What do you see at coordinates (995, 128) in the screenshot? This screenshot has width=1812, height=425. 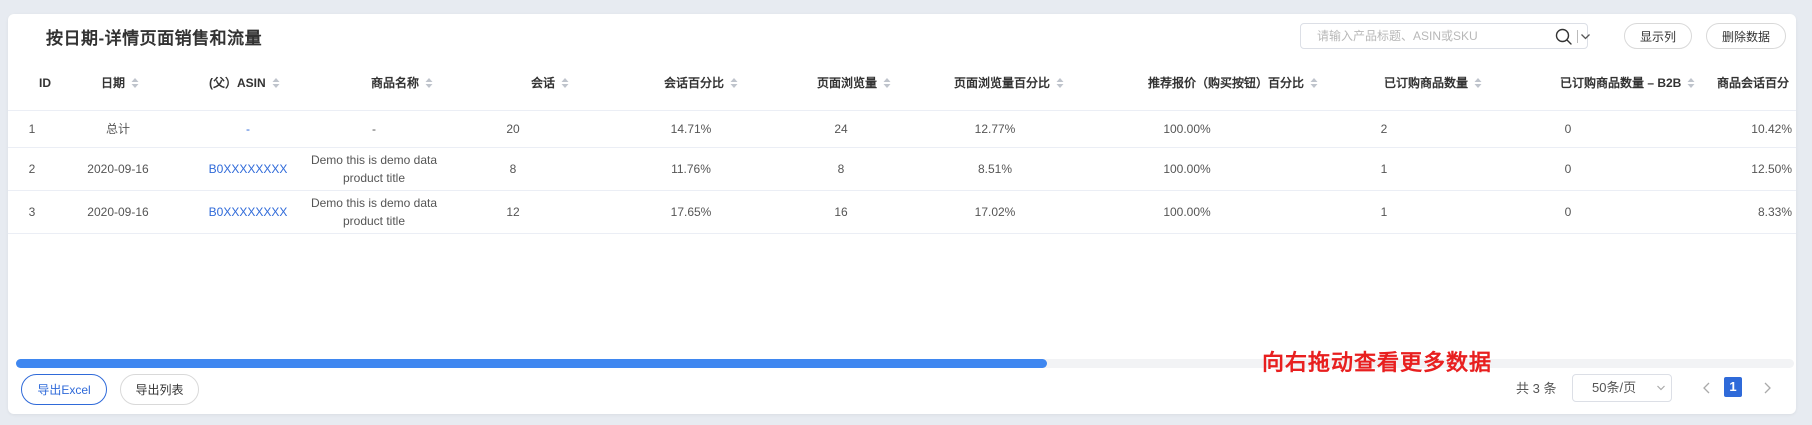 I see `table-cell-page-view-pct: 12.77%` at bounding box center [995, 128].